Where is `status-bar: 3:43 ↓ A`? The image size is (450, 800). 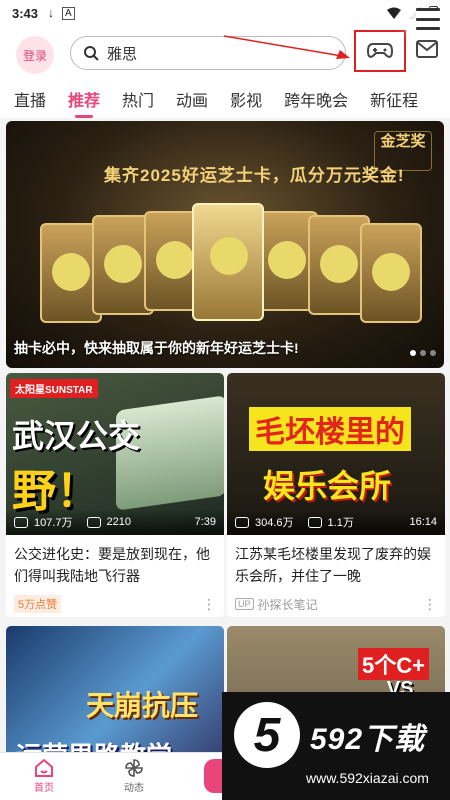 status-bar: 3:43 ↓ A is located at coordinates (225, 13).